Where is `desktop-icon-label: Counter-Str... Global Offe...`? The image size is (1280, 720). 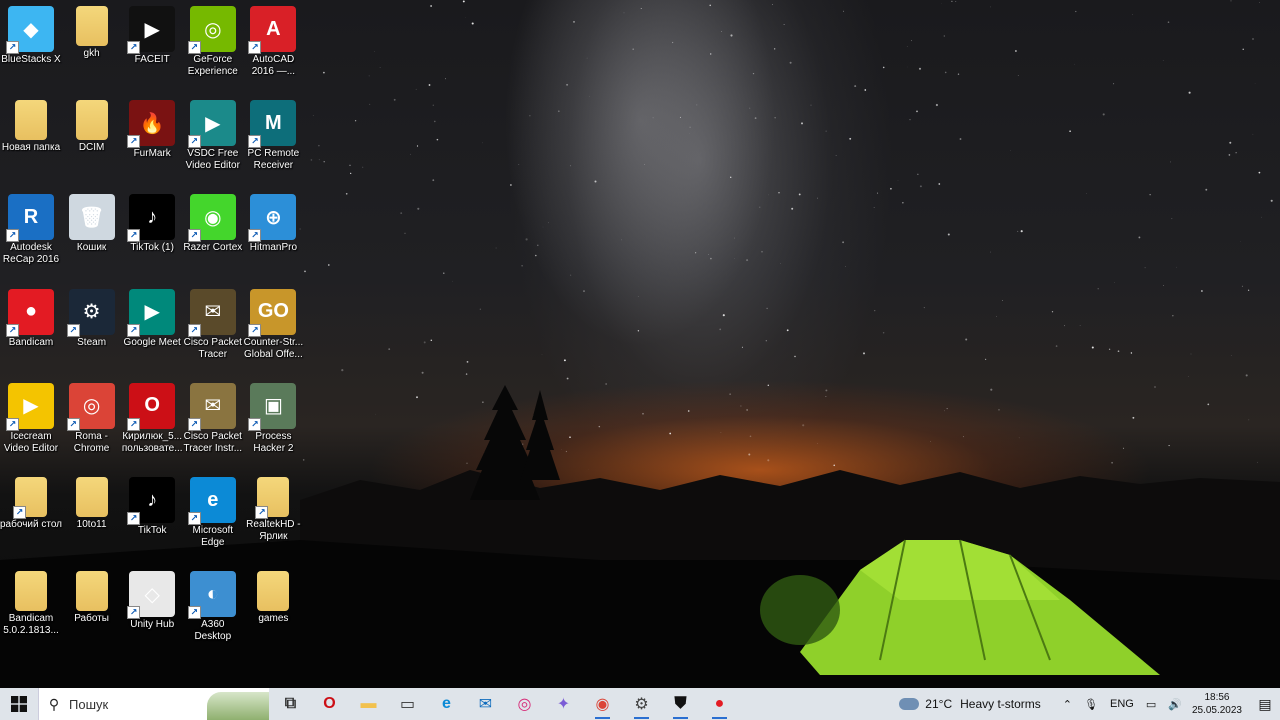 desktop-icon-label: Counter-Str... Global Offe... is located at coordinates (273, 348).